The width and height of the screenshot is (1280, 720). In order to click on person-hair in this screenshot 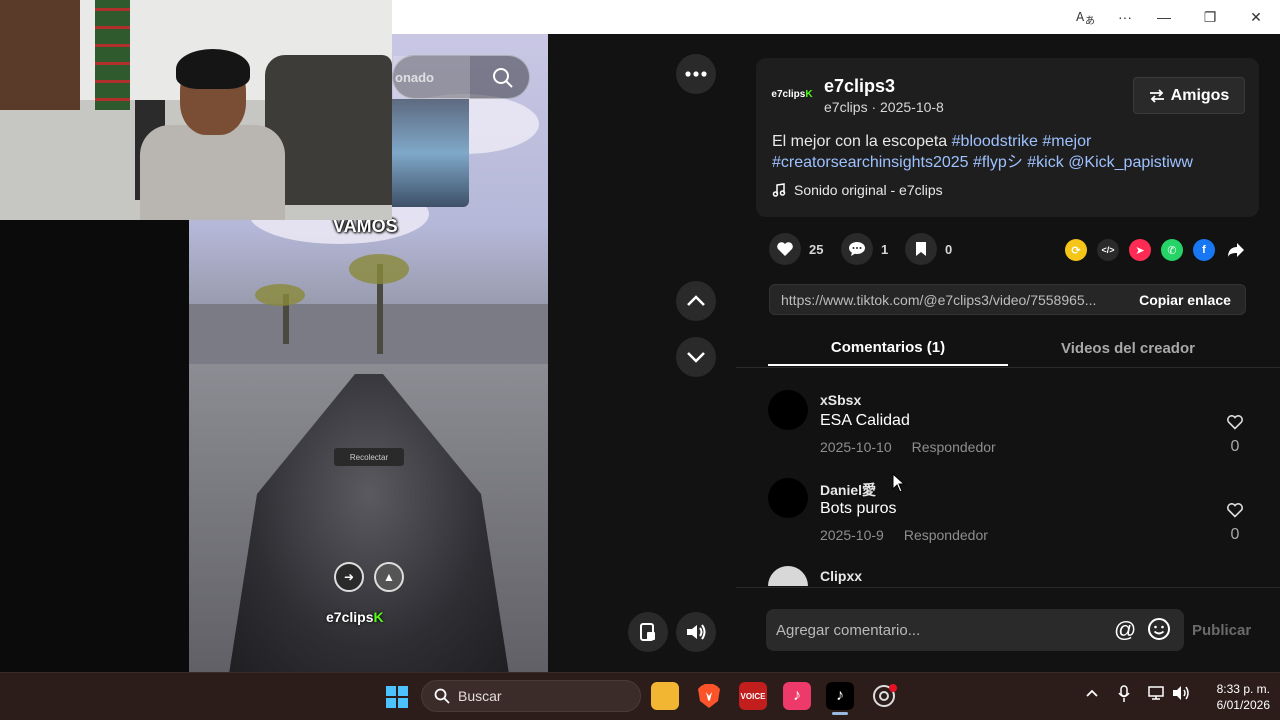, I will do `click(213, 69)`.